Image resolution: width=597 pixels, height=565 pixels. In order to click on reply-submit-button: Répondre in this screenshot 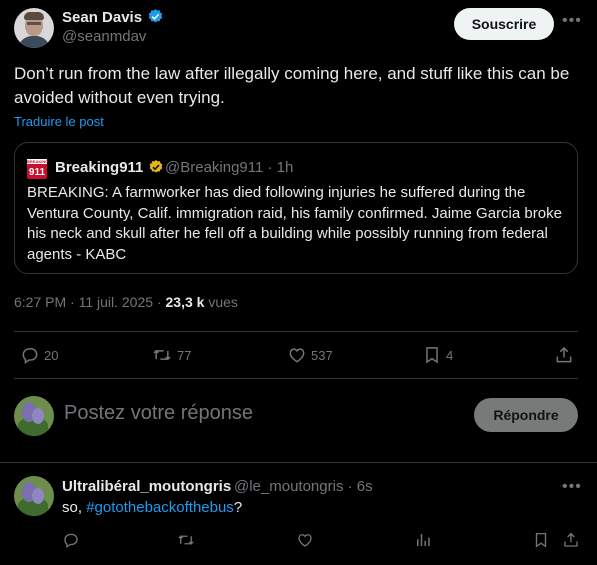, I will do `click(526, 415)`.